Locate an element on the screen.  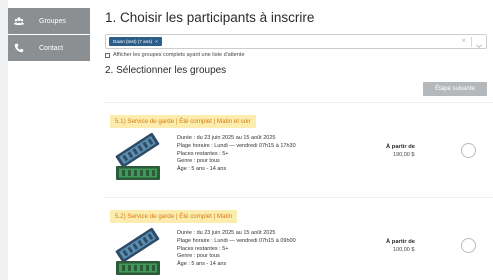
phone-icon is located at coordinates (19, 48).